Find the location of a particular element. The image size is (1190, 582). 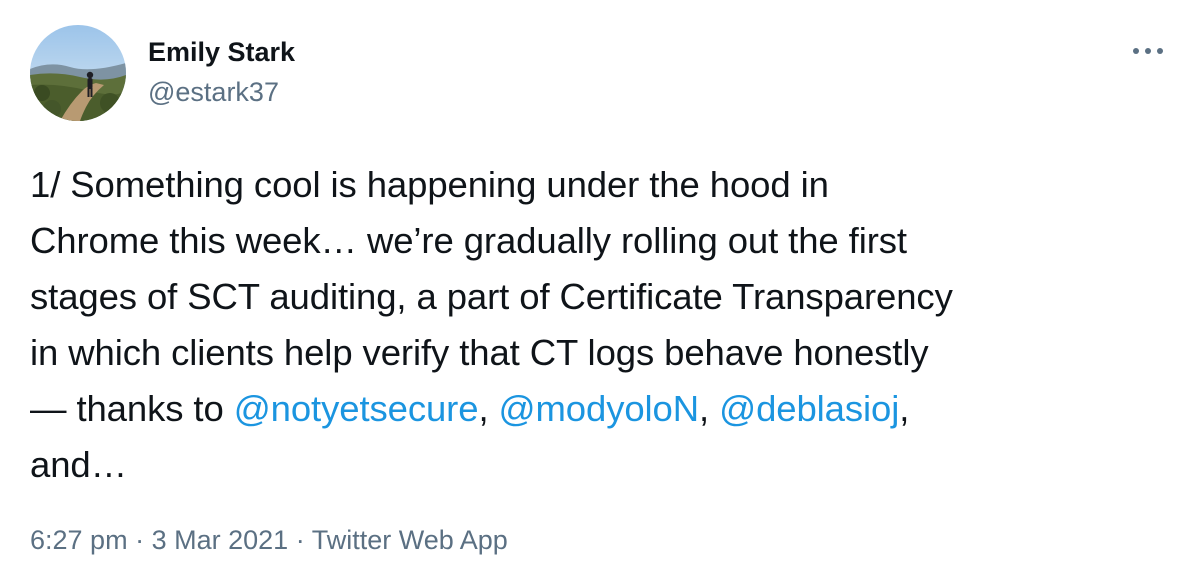

tweet-date: 3 Mar 2021 is located at coordinates (220, 540).